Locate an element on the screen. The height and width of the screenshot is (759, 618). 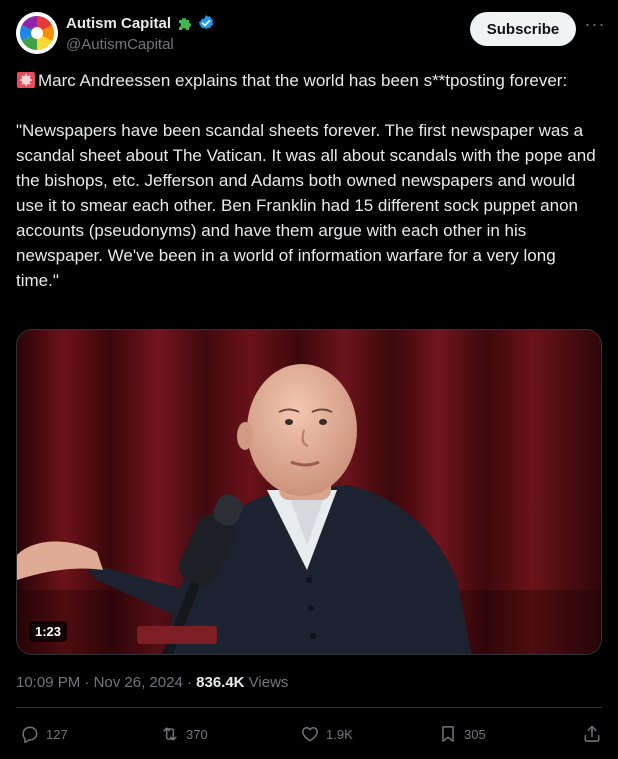
puzzle-piece-icon is located at coordinates (185, 24).